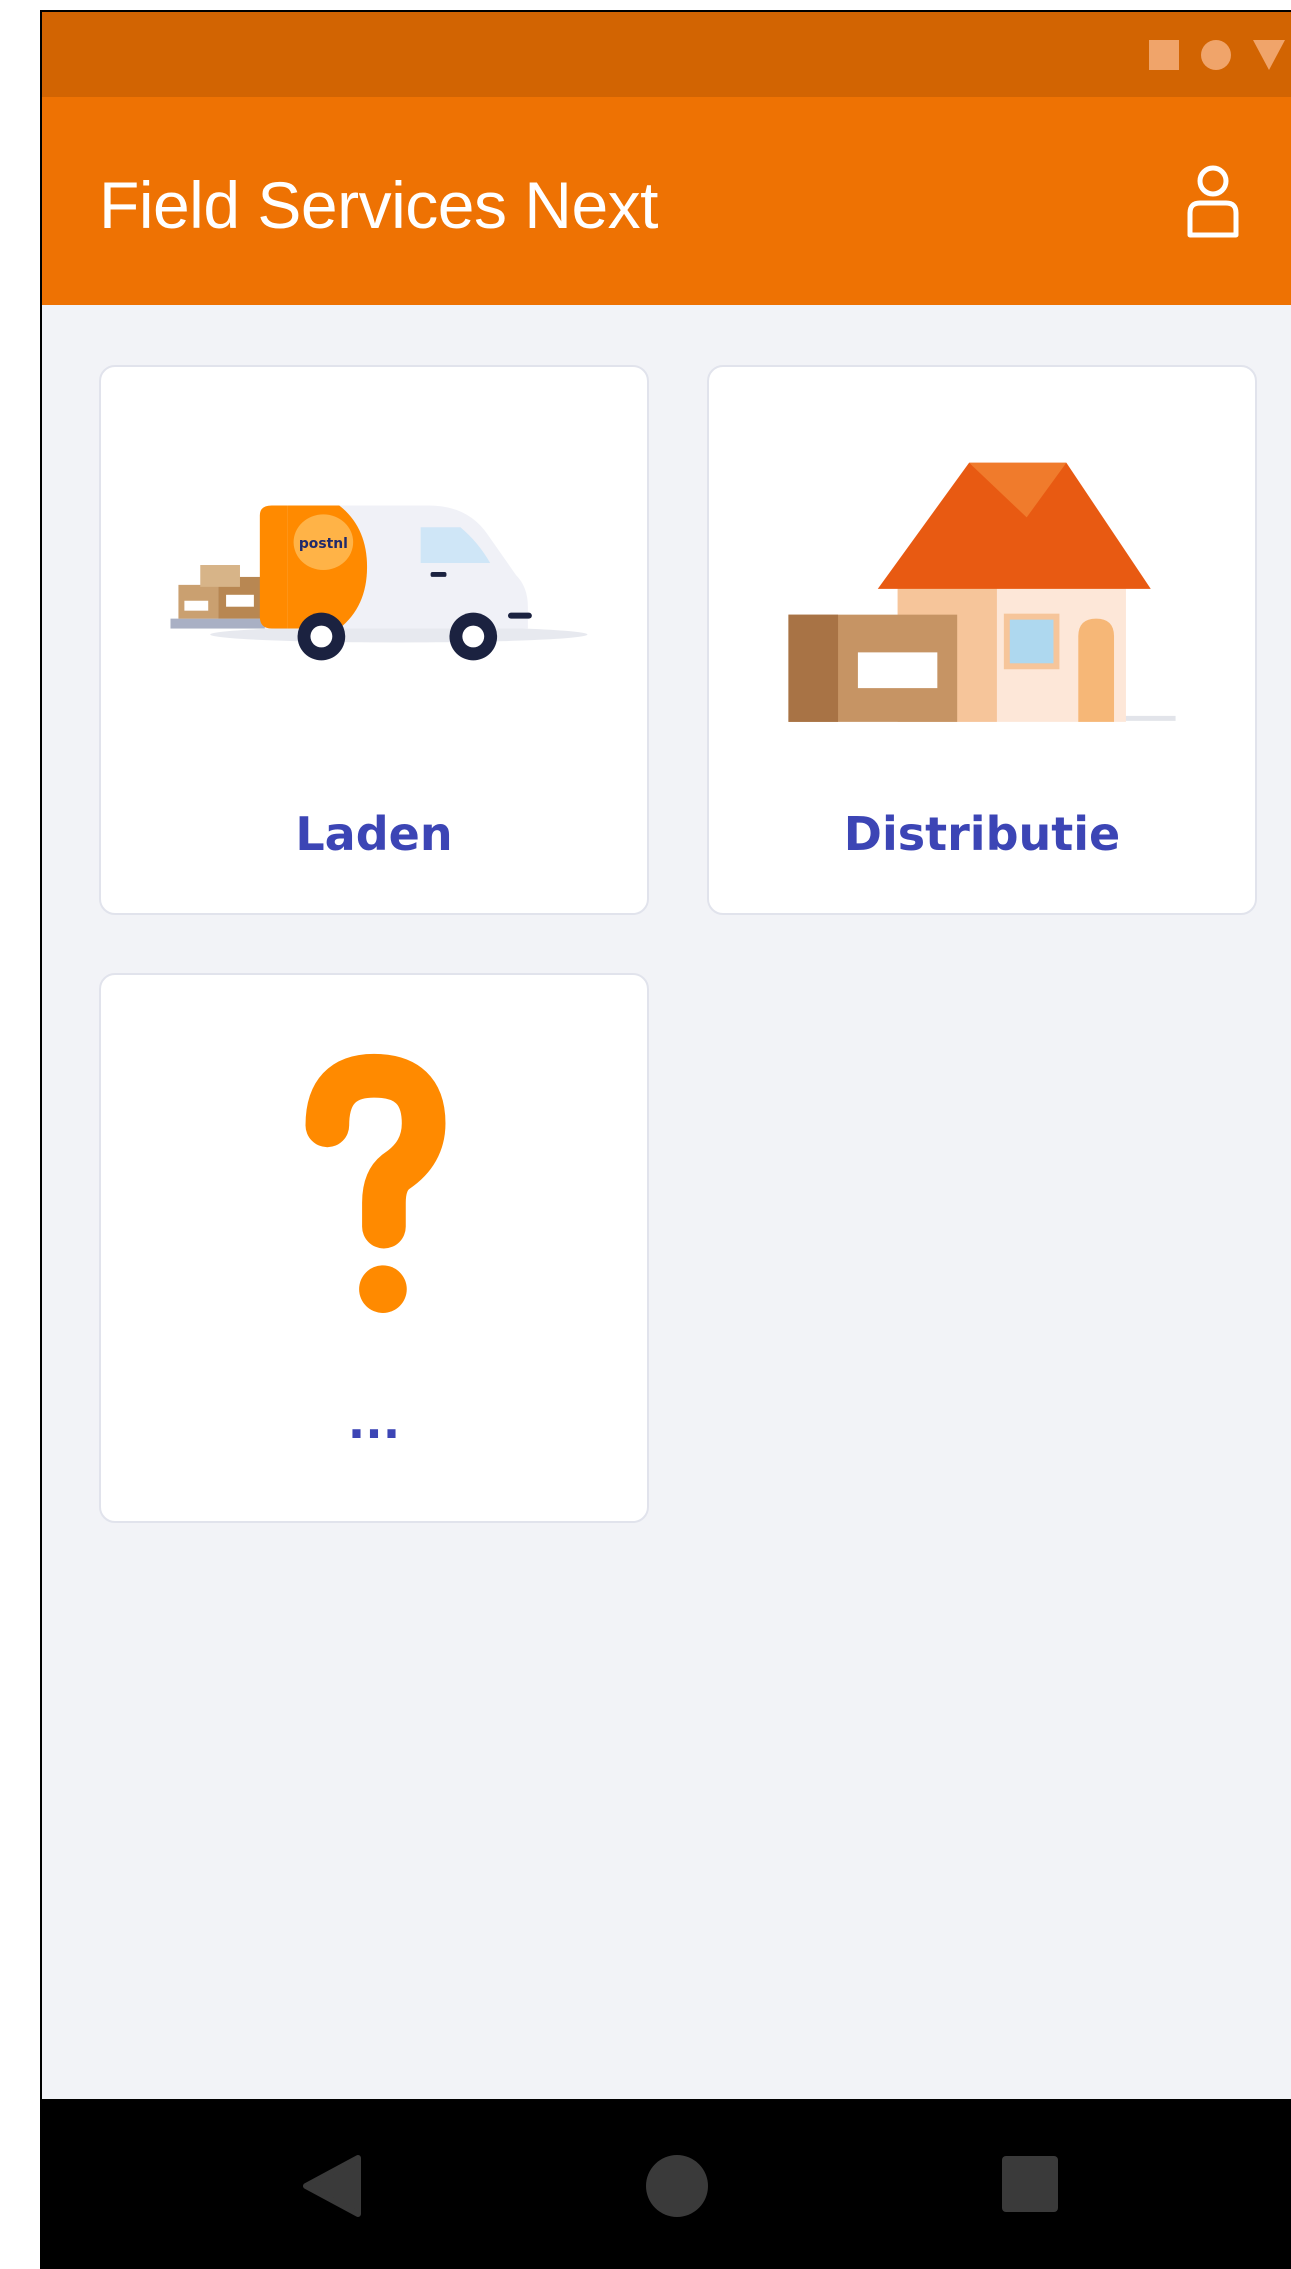 Image resolution: width=1291 pixels, height=2269 pixels. What do you see at coordinates (1030, 2184) in the screenshot?
I see `recents-icon` at bounding box center [1030, 2184].